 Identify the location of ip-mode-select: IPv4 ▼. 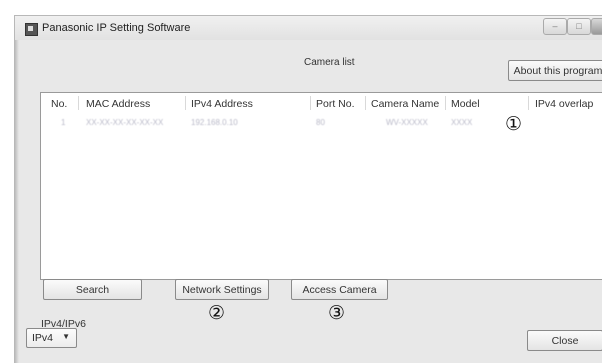
(51, 338).